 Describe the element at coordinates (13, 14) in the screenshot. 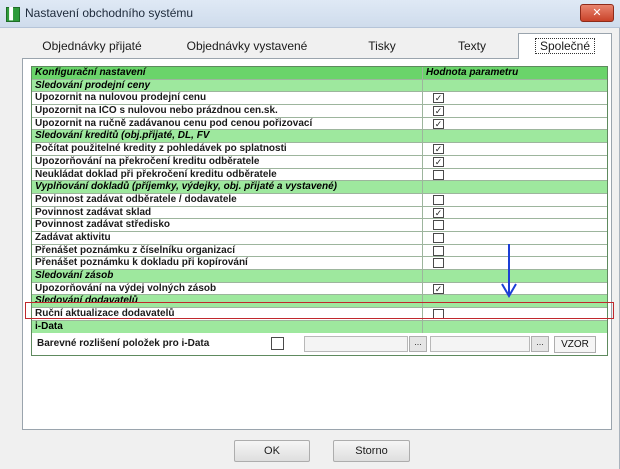

I see `app-icon: ▌` at that location.